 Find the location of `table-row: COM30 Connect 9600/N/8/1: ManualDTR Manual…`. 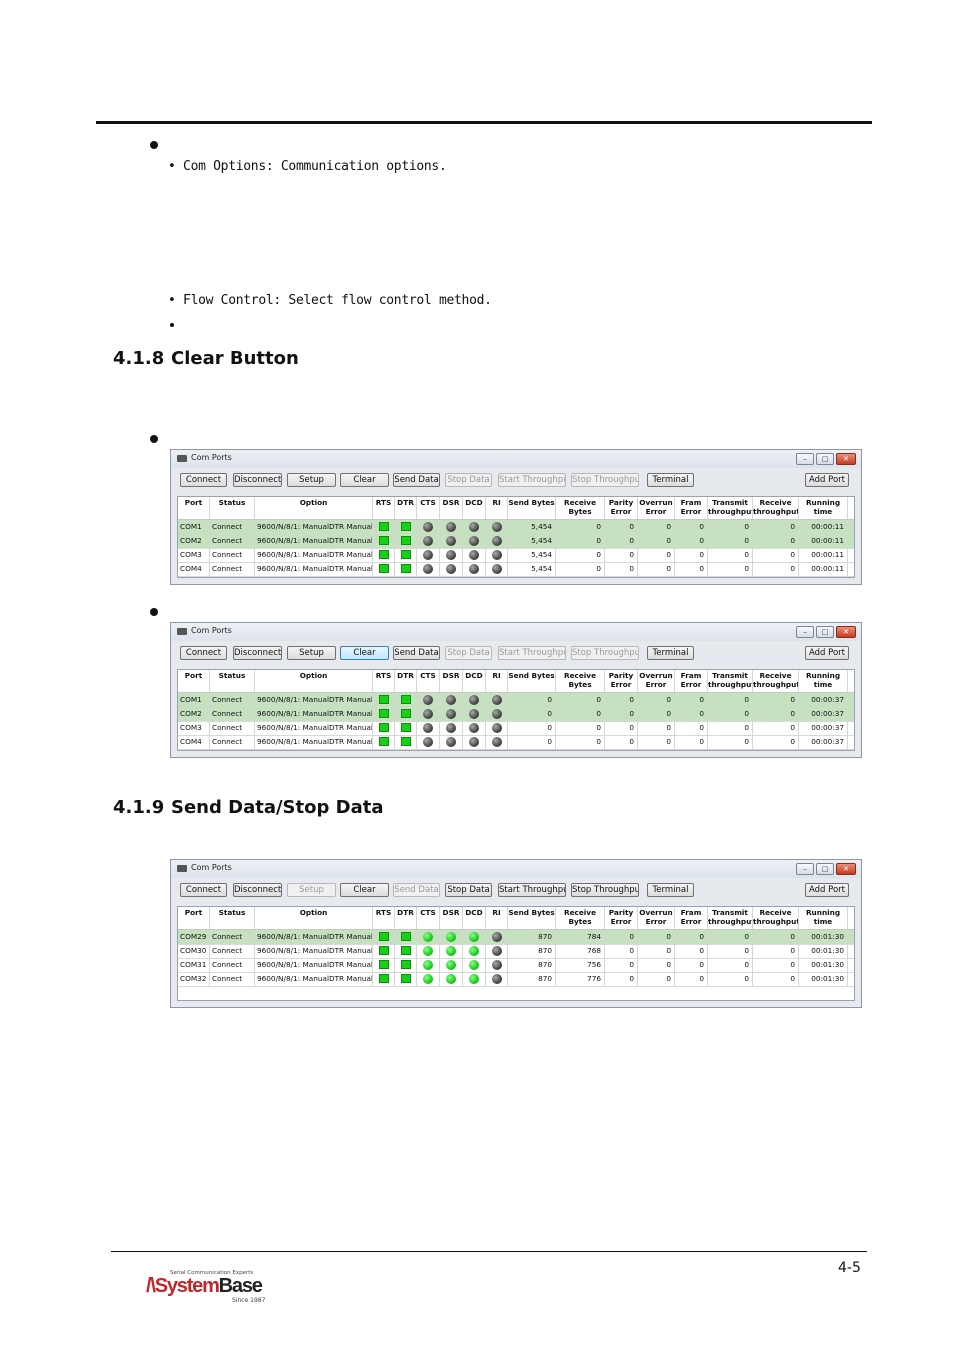

table-row: COM30 Connect 9600/N/8/1: ManualDTR Manual… is located at coordinates (516, 951).